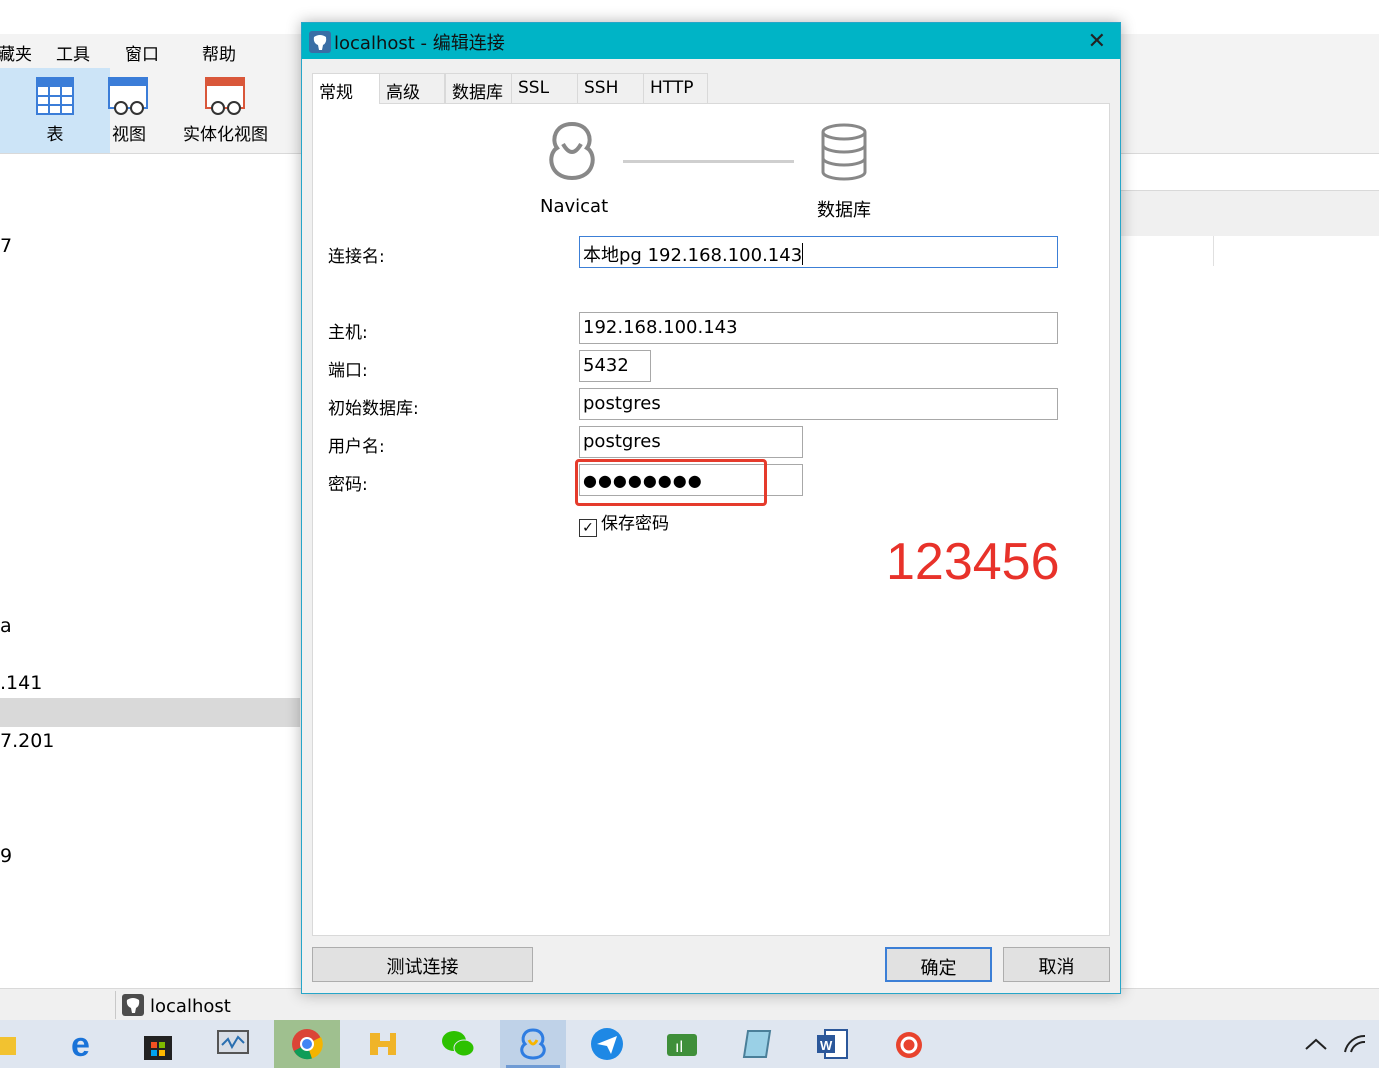 The image size is (1379, 1068). I want to click on snail-icon, so click(909, 1045).